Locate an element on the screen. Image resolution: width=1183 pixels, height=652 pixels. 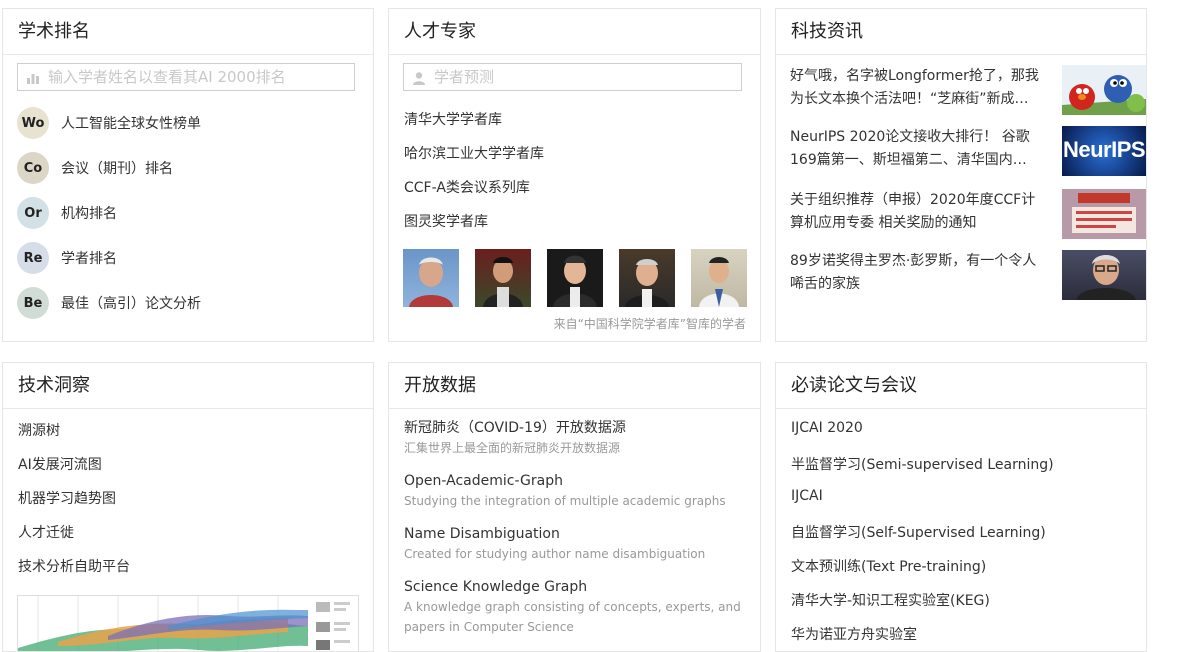
ranking-icon is located at coordinates (33, 77).